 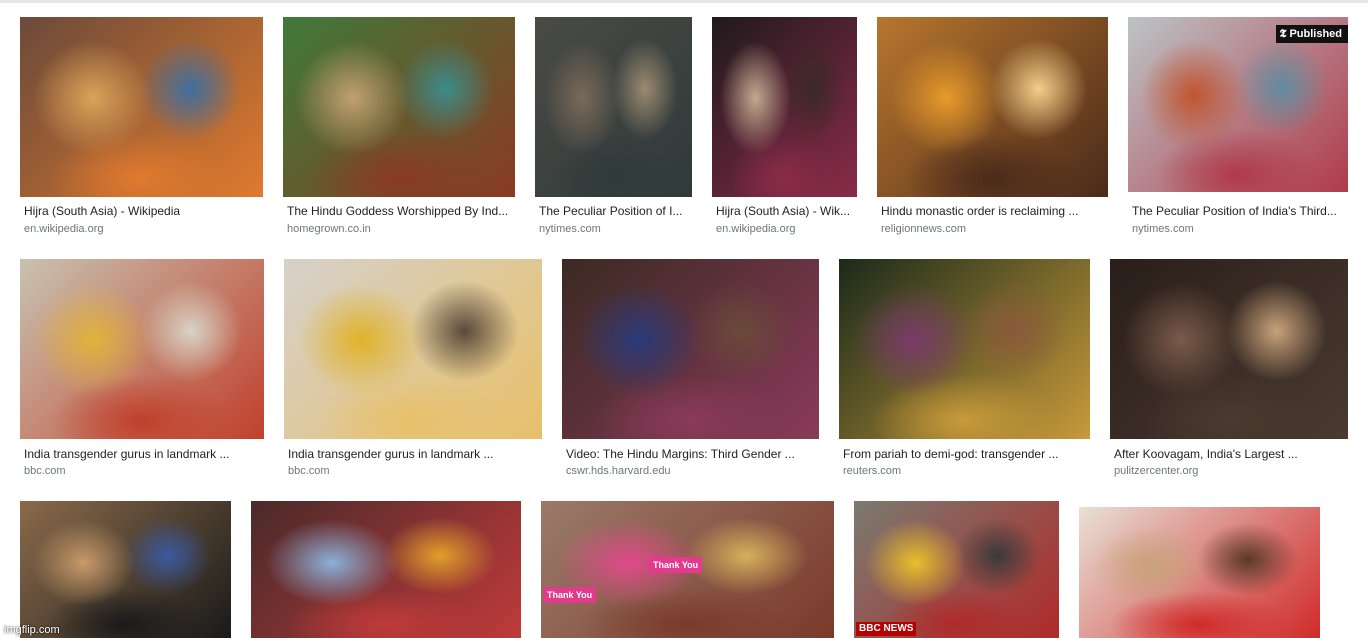 What do you see at coordinates (329, 229) in the screenshot?
I see `result-domain: homegrown.co.in` at bounding box center [329, 229].